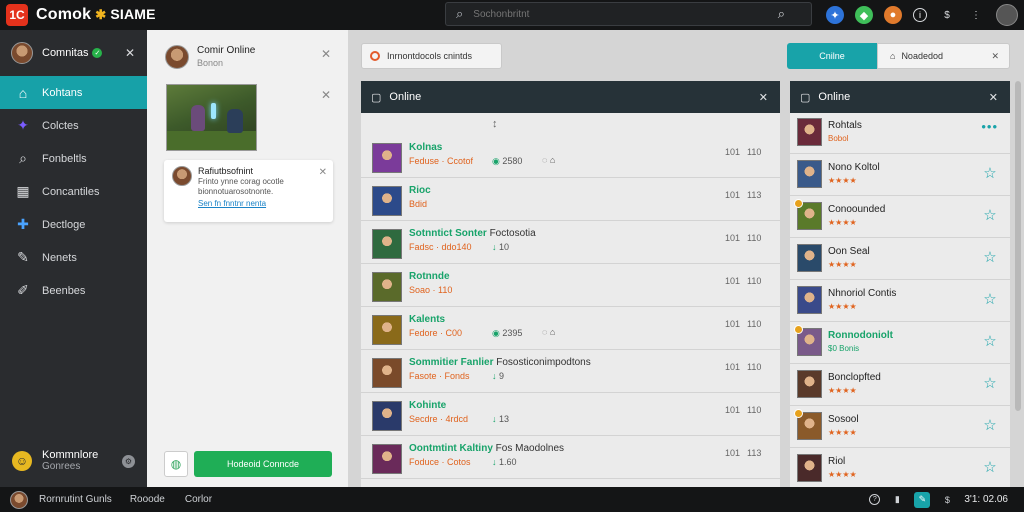 The image size is (1024, 512). I want to click on friend-name: Riol, so click(836, 461).